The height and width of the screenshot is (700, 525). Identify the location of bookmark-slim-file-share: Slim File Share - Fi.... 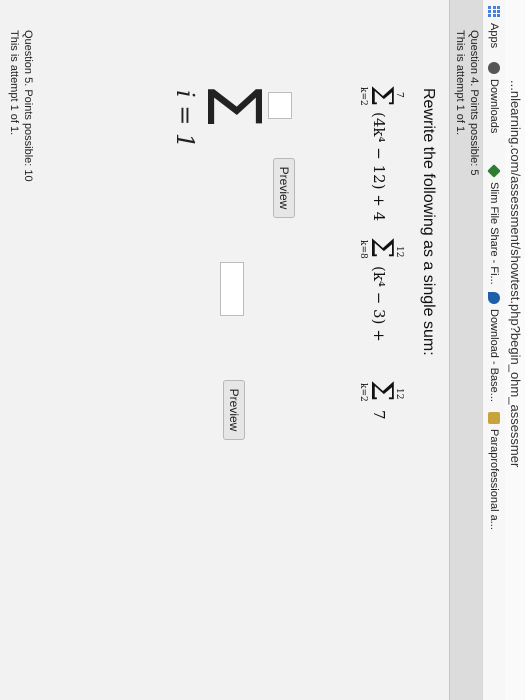
(494, 224).